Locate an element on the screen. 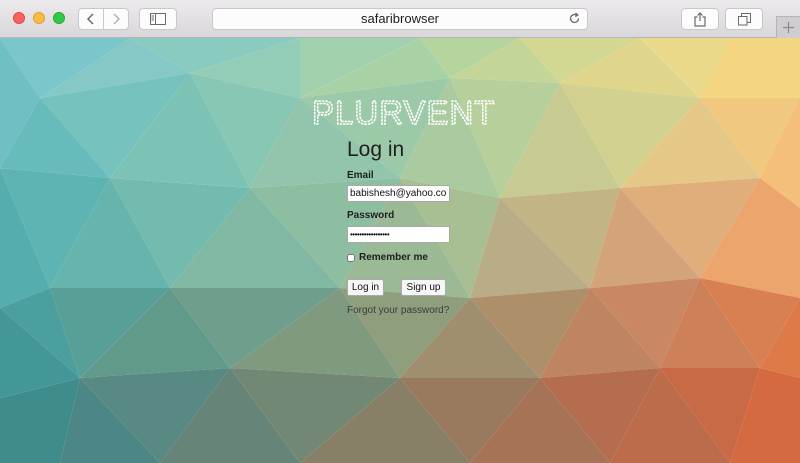 This screenshot has width=800, height=463. address-text: safaribrowser is located at coordinates (400, 18).